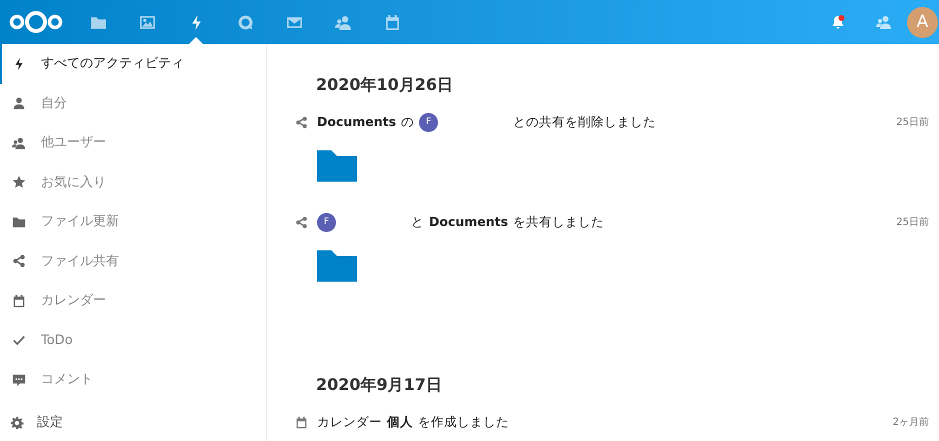 The image size is (939, 441). Describe the element at coordinates (400, 422) in the screenshot. I see `object-name: 個人` at that location.